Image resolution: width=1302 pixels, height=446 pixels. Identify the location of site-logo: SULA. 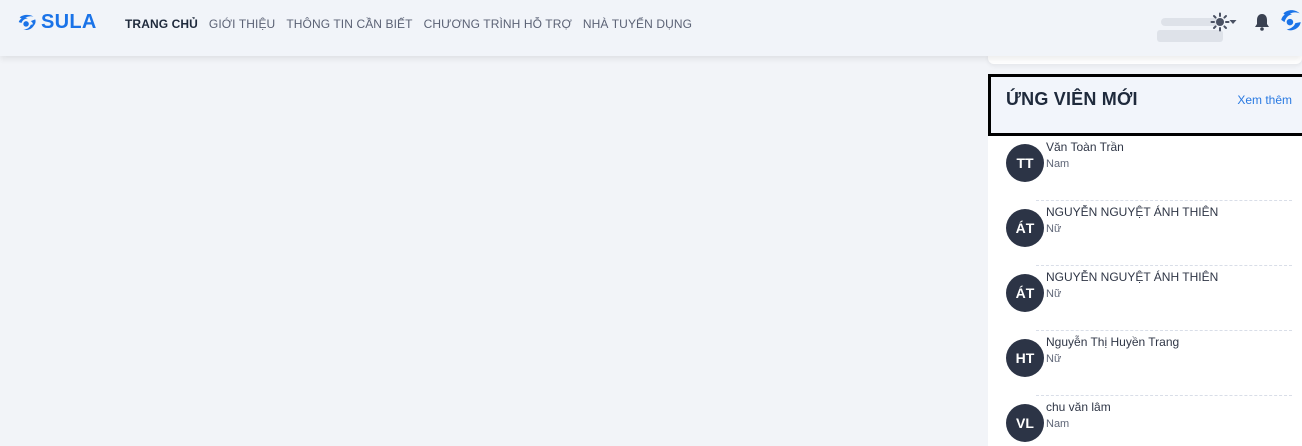
(56, 22).